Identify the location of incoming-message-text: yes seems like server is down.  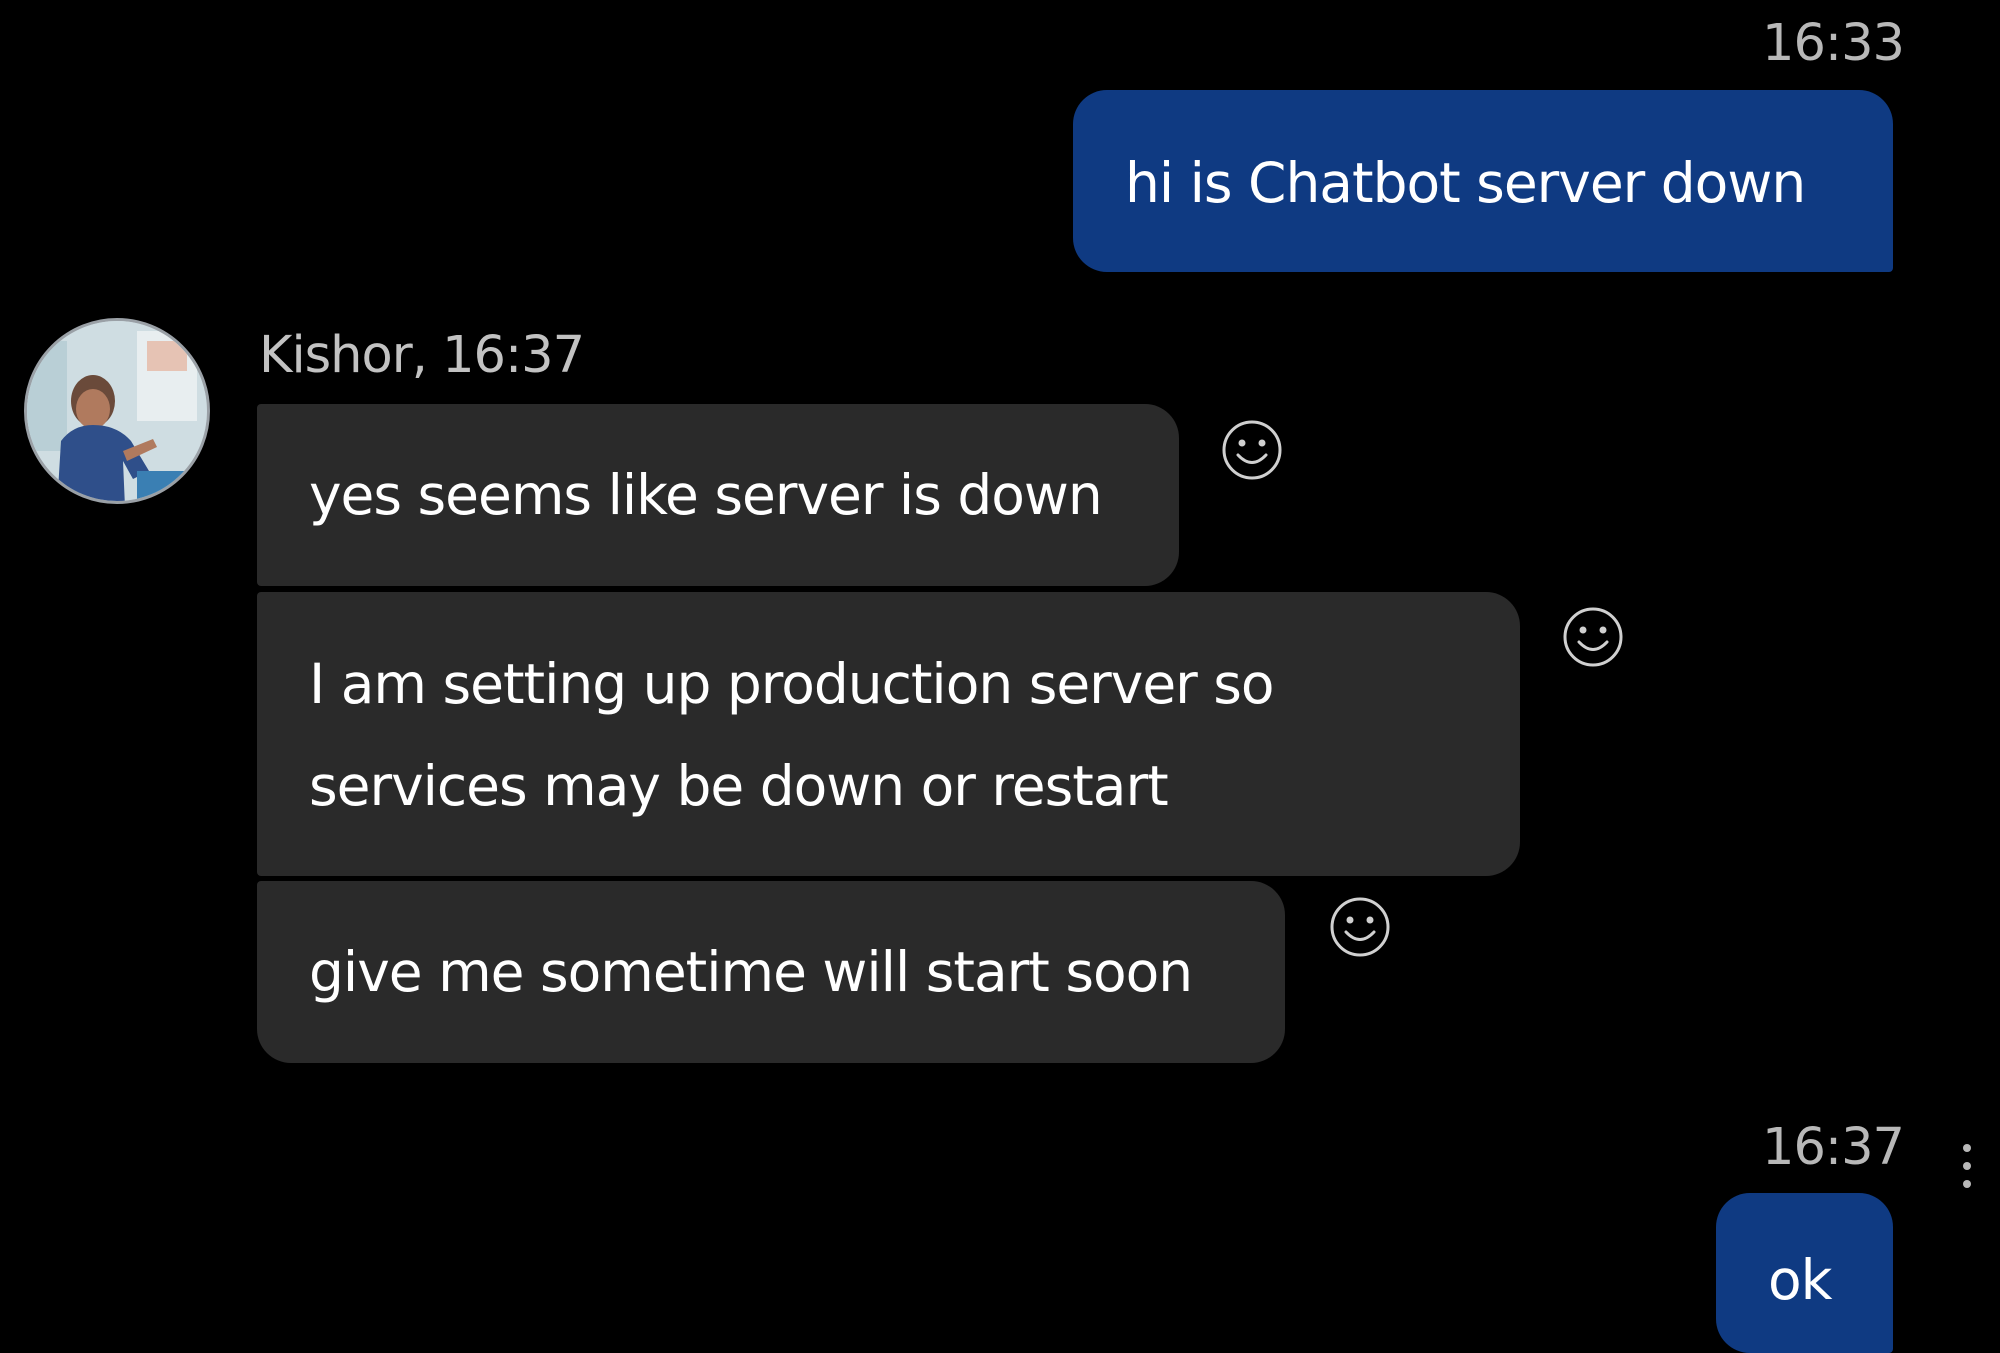
(706, 495).